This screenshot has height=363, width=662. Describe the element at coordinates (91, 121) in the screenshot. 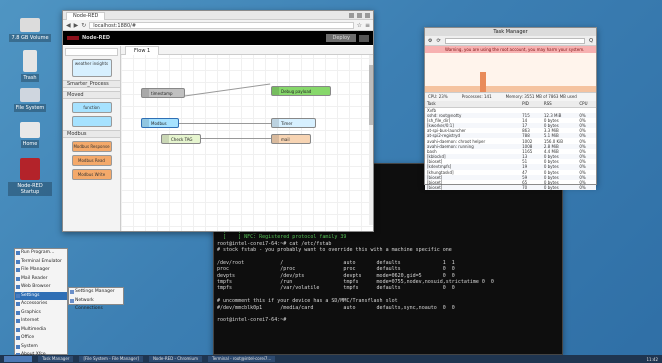

I see `palette-node` at that location.